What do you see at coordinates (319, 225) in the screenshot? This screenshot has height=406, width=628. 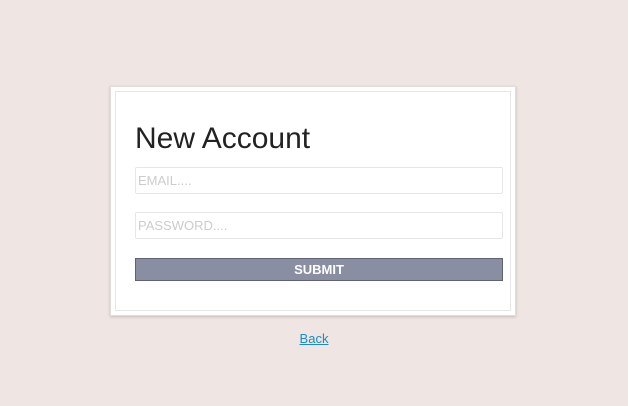 I see `password-field` at bounding box center [319, 225].